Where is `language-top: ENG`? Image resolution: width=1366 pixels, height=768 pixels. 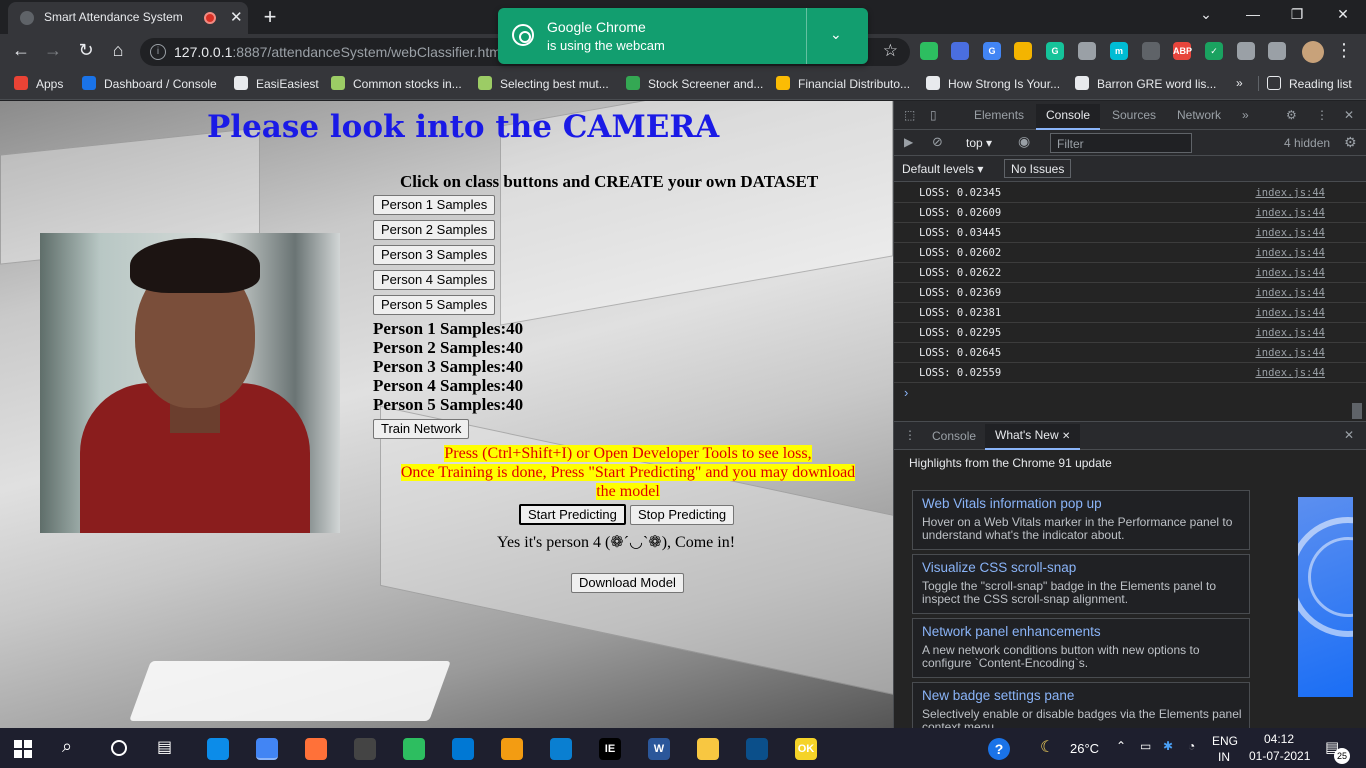
language-top: ENG is located at coordinates (1225, 741).